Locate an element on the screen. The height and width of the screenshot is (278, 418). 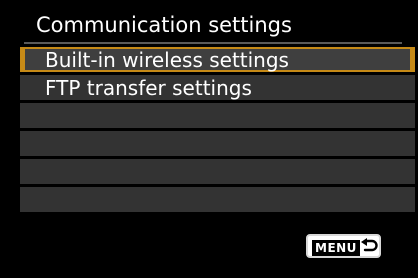
menu-back-button: MENU is located at coordinates (343, 246).